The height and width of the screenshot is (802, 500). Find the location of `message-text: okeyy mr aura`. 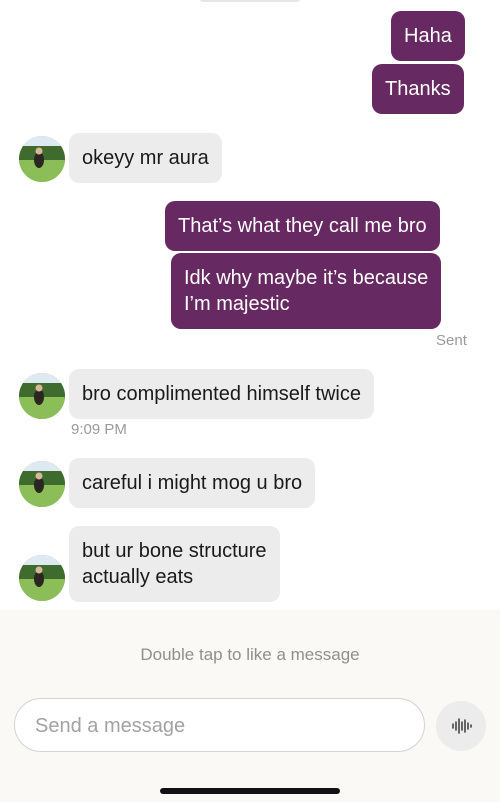

message-text: okeyy mr aura is located at coordinates (145, 158).